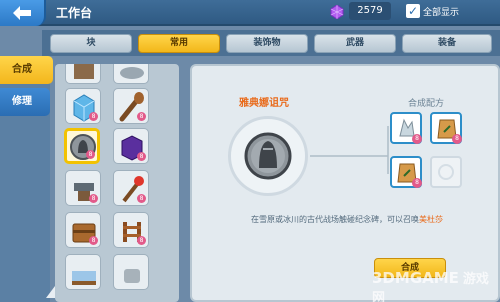 The image size is (500, 302). What do you see at coordinates (355, 43) in the screenshot?
I see `tab-weapons: 武器` at bounding box center [355, 43].